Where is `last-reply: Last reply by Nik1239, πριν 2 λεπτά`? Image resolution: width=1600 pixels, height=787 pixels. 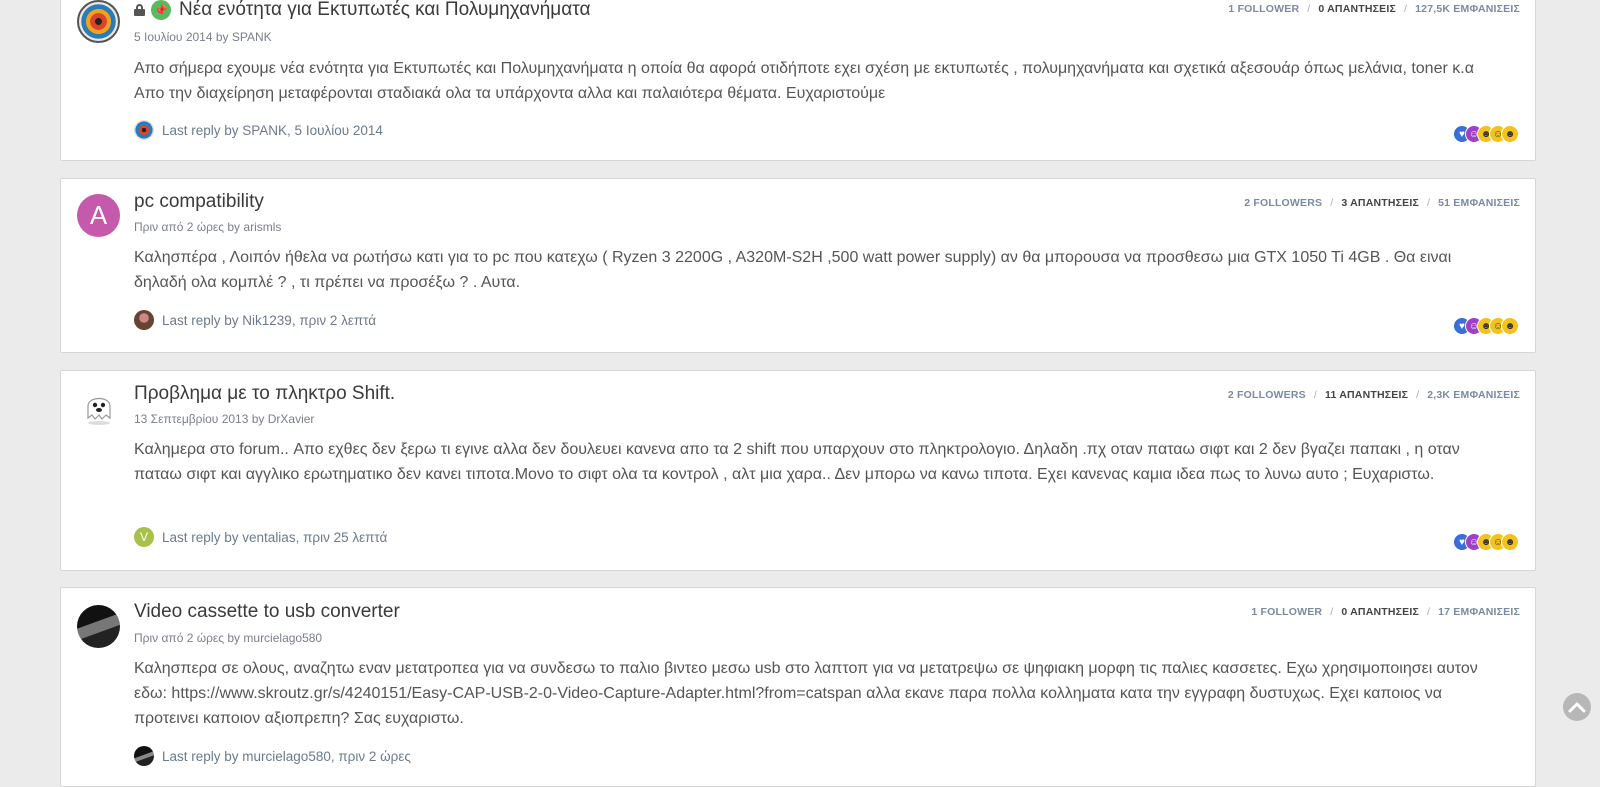 last-reply: Last reply by Nik1239, πριν 2 λεπτά is located at coordinates (255, 320).